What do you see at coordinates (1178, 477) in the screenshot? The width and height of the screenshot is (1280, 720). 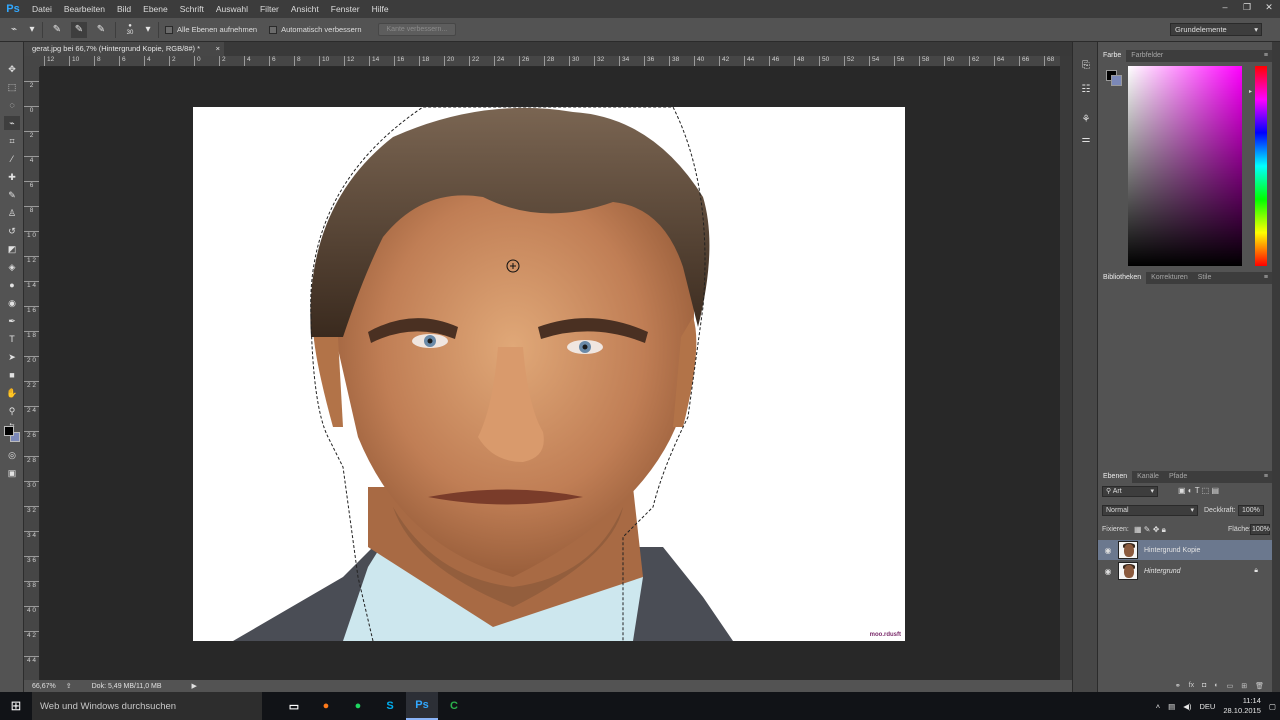 I see `tab-pfade: Pfade` at bounding box center [1178, 477].